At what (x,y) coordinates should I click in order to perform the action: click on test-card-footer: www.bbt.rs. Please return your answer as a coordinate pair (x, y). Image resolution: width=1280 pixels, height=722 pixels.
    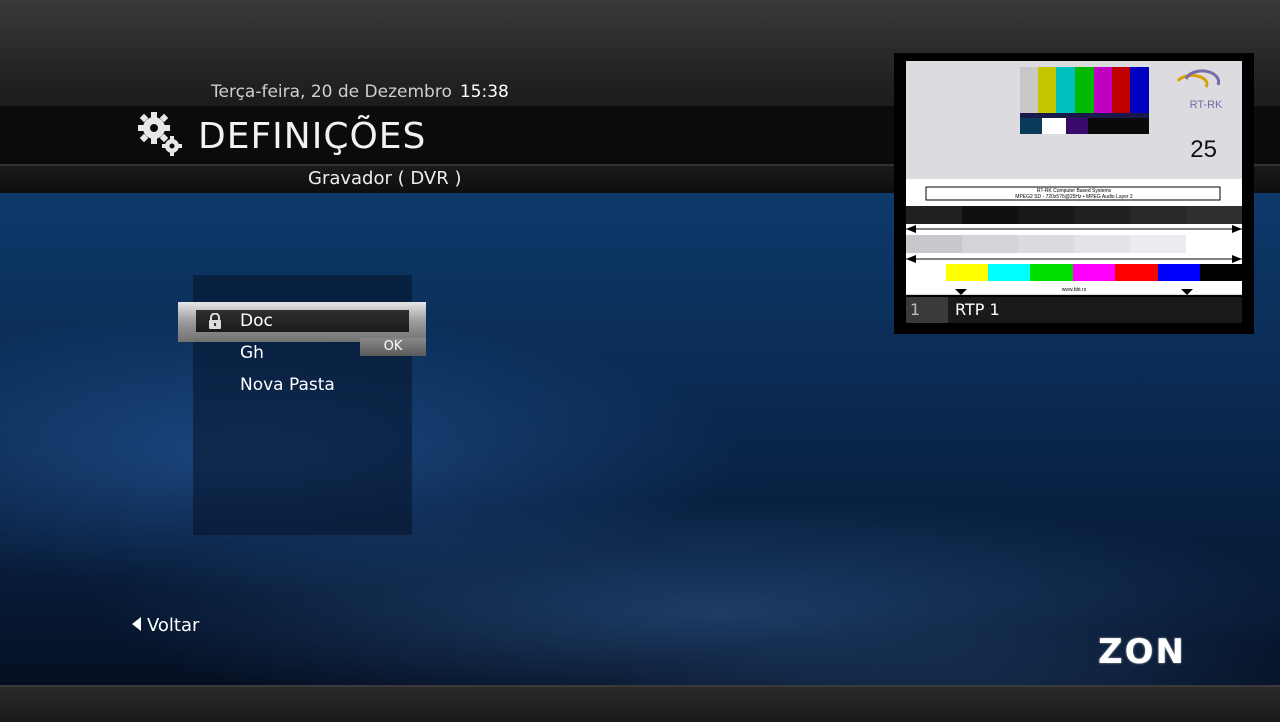
    Looking at the image, I should click on (1074, 290).